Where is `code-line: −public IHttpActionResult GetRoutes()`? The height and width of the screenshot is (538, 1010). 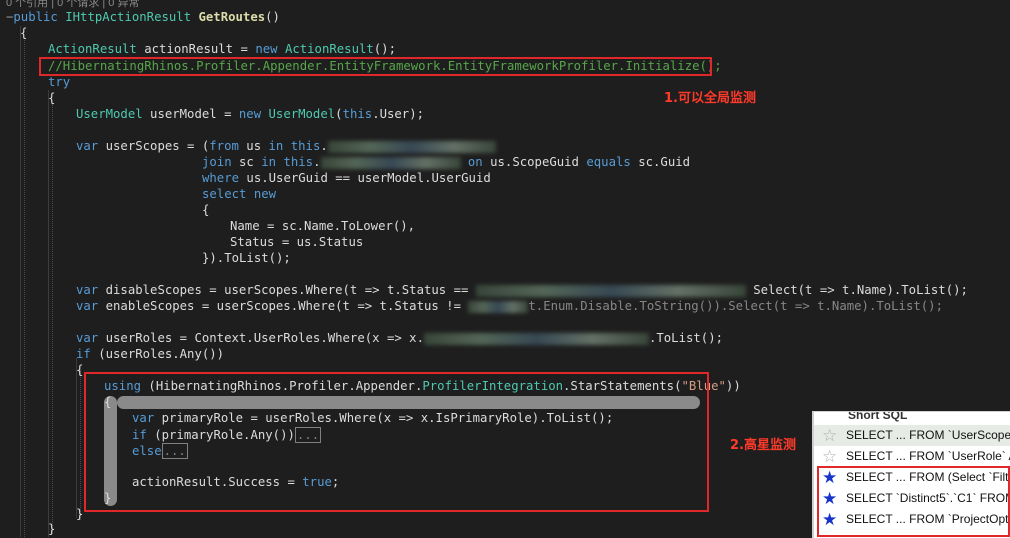 code-line: −public IHttpActionResult GetRoutes() is located at coordinates (143, 17).